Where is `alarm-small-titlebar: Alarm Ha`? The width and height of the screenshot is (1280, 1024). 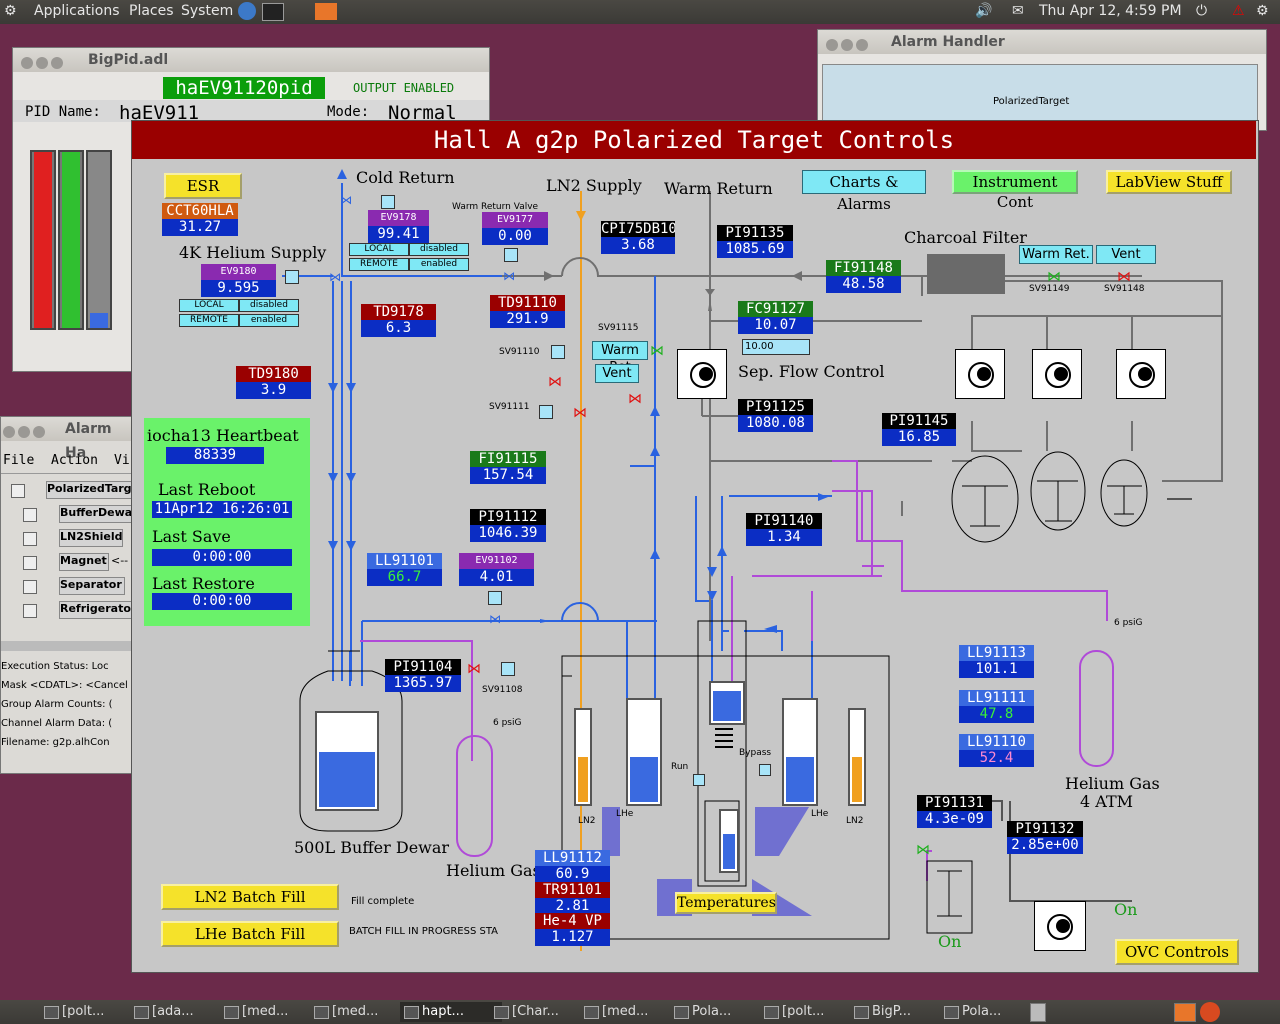 alarm-small-titlebar: Alarm Ha is located at coordinates (66, 439).